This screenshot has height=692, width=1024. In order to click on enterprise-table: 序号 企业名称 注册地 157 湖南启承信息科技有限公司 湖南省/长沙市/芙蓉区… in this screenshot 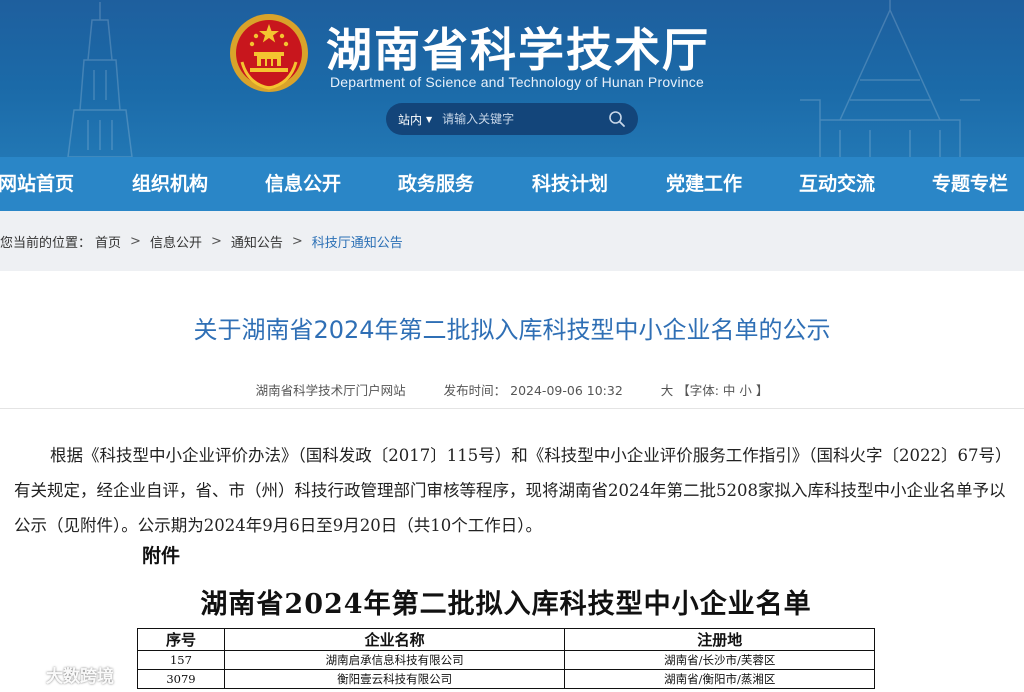, I will do `click(506, 658)`.